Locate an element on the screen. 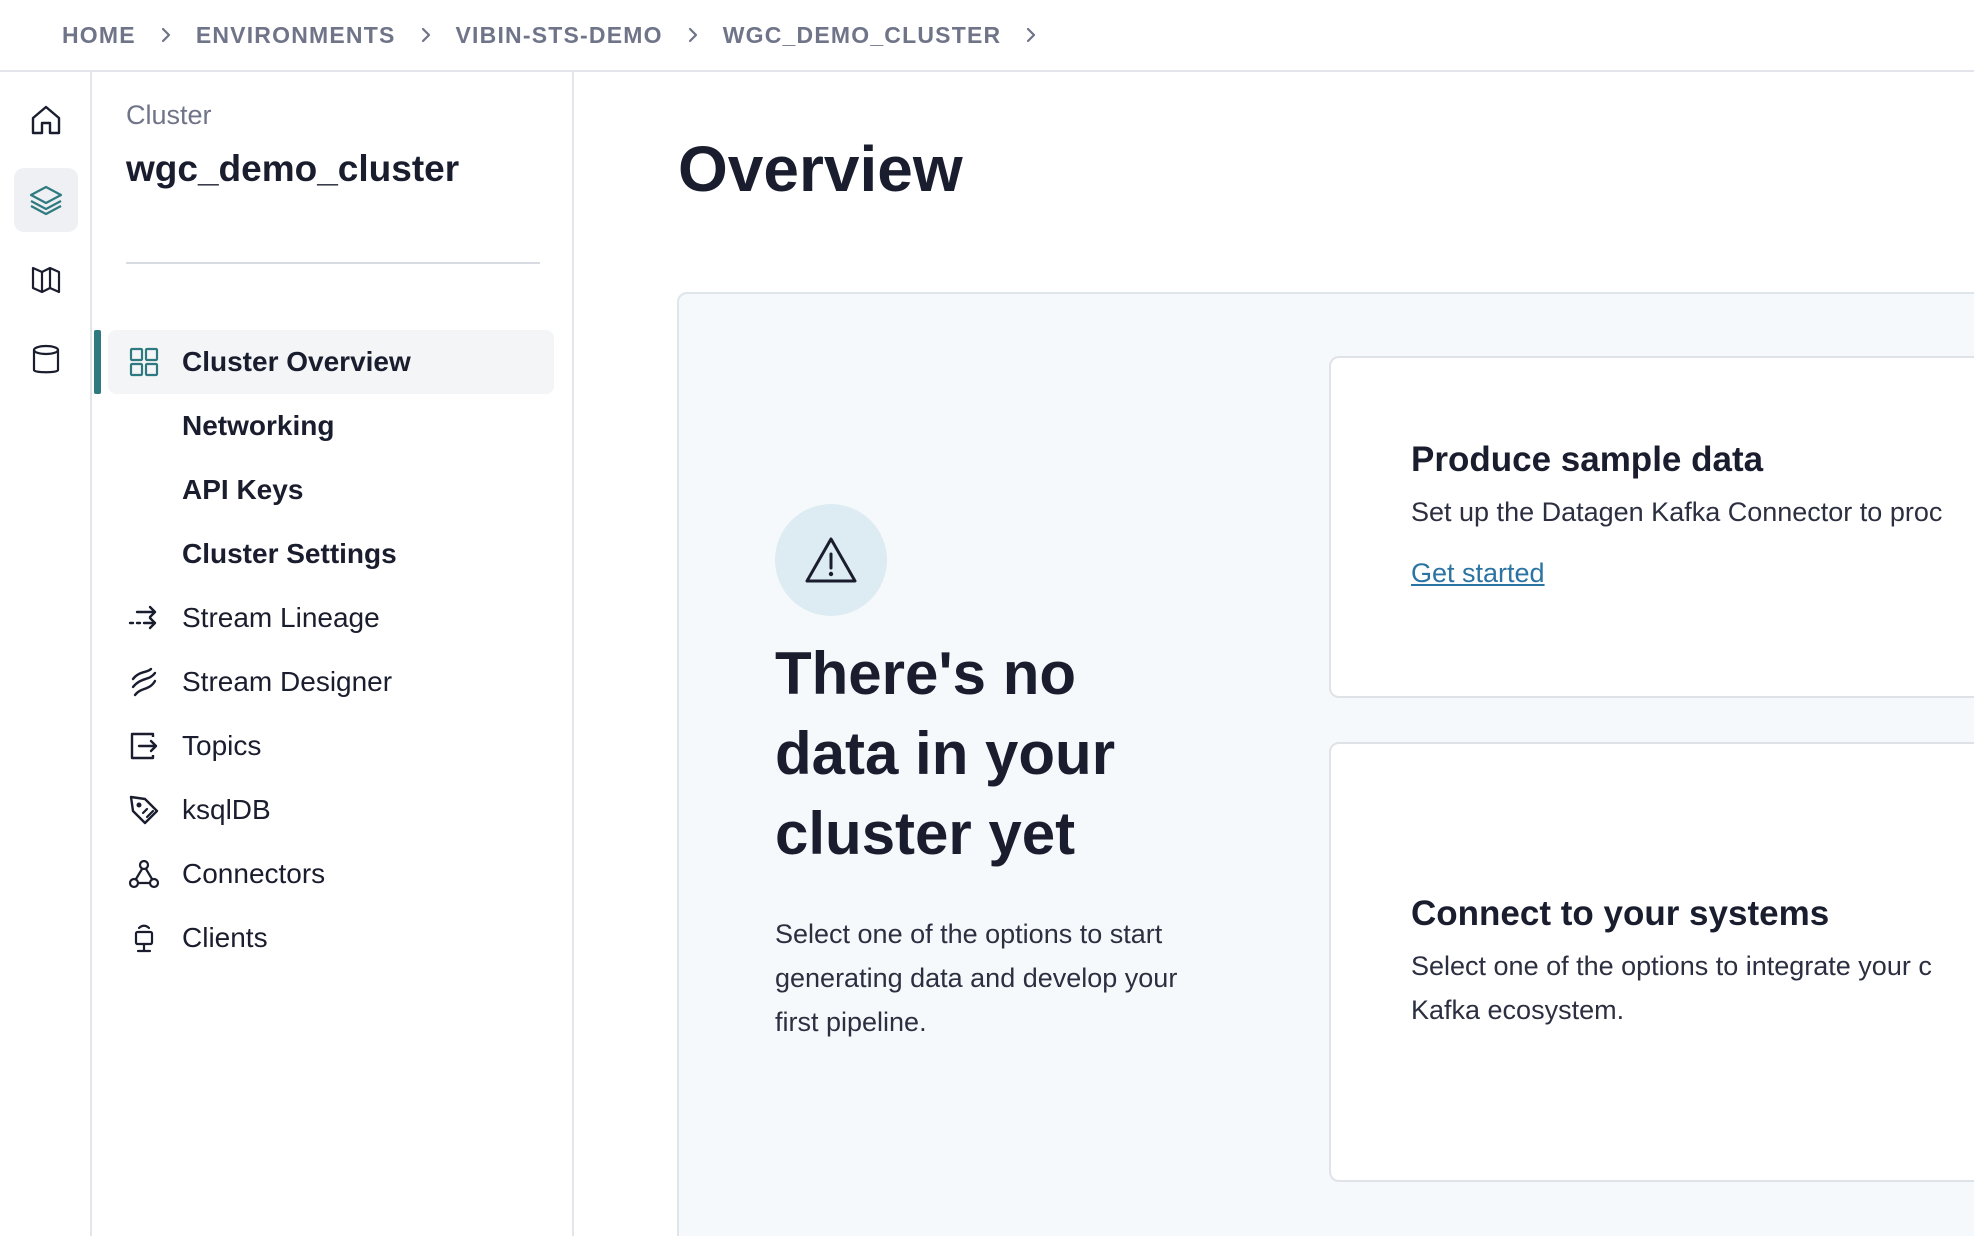 Image resolution: width=1974 pixels, height=1236 pixels. sidebar-divider is located at coordinates (333, 263).